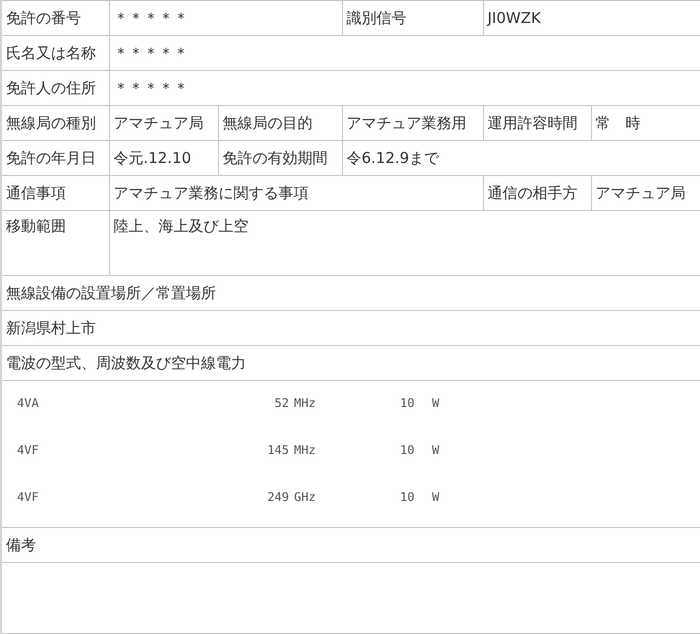  I want to click on table-cell: 運用許容時間, so click(537, 123).